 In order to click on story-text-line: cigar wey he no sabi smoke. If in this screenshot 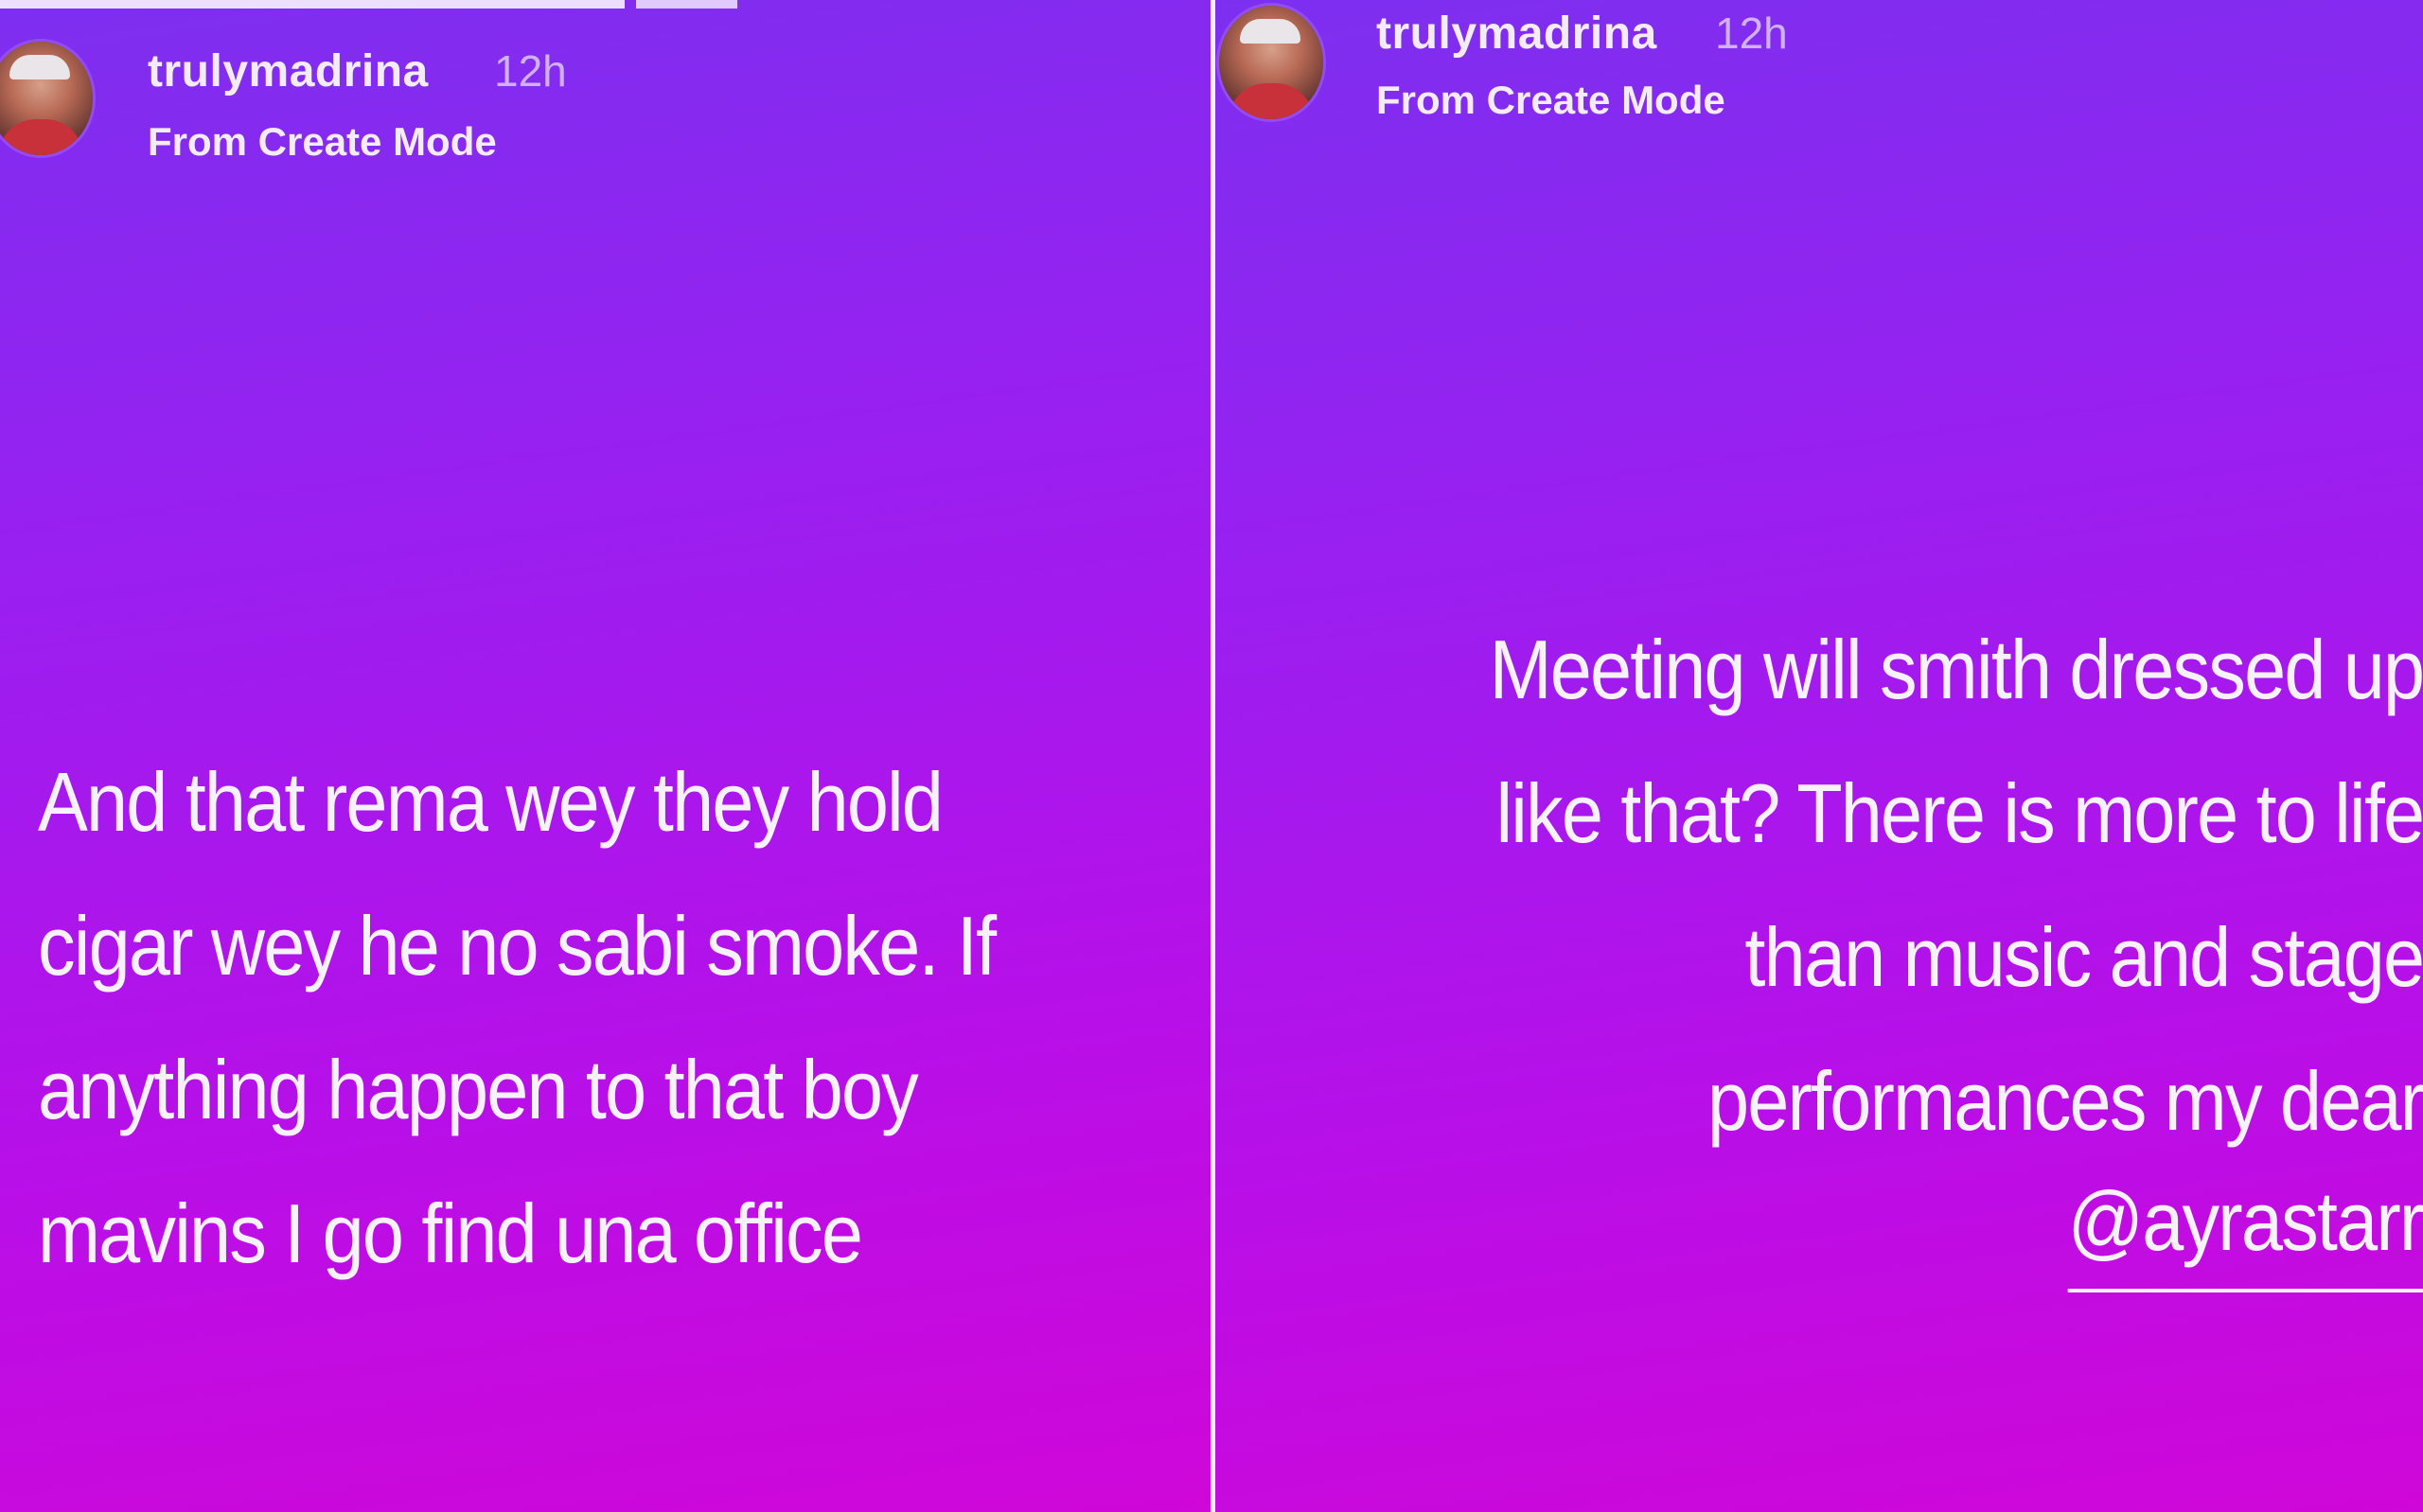, I will do `click(517, 946)`.